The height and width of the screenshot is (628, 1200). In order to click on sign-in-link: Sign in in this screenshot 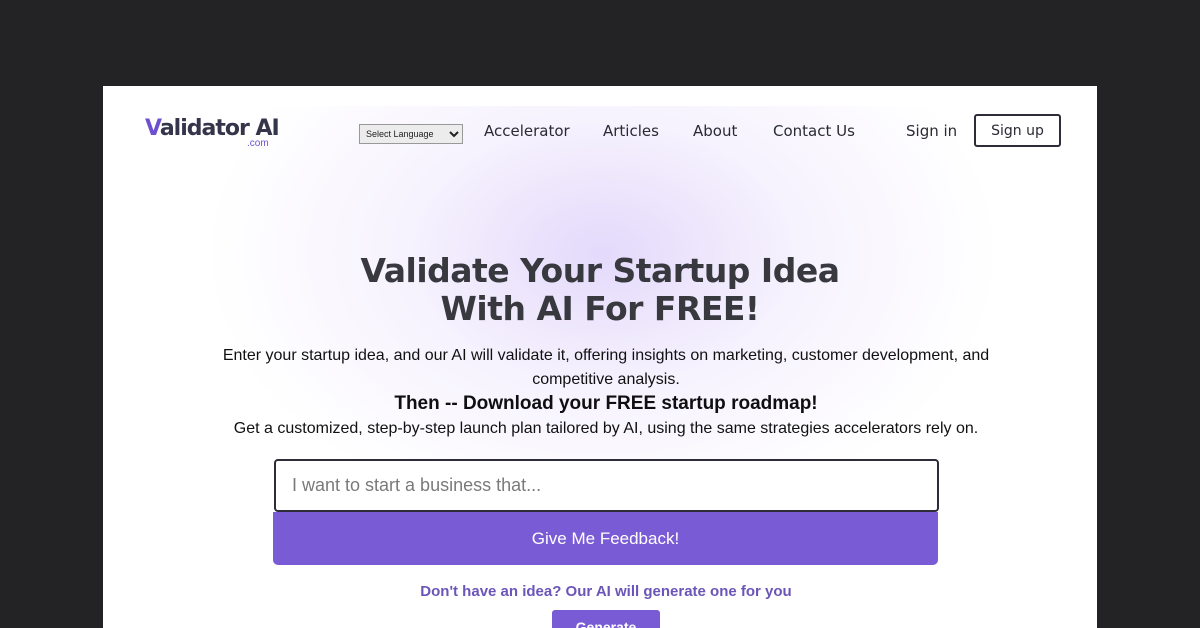, I will do `click(931, 131)`.